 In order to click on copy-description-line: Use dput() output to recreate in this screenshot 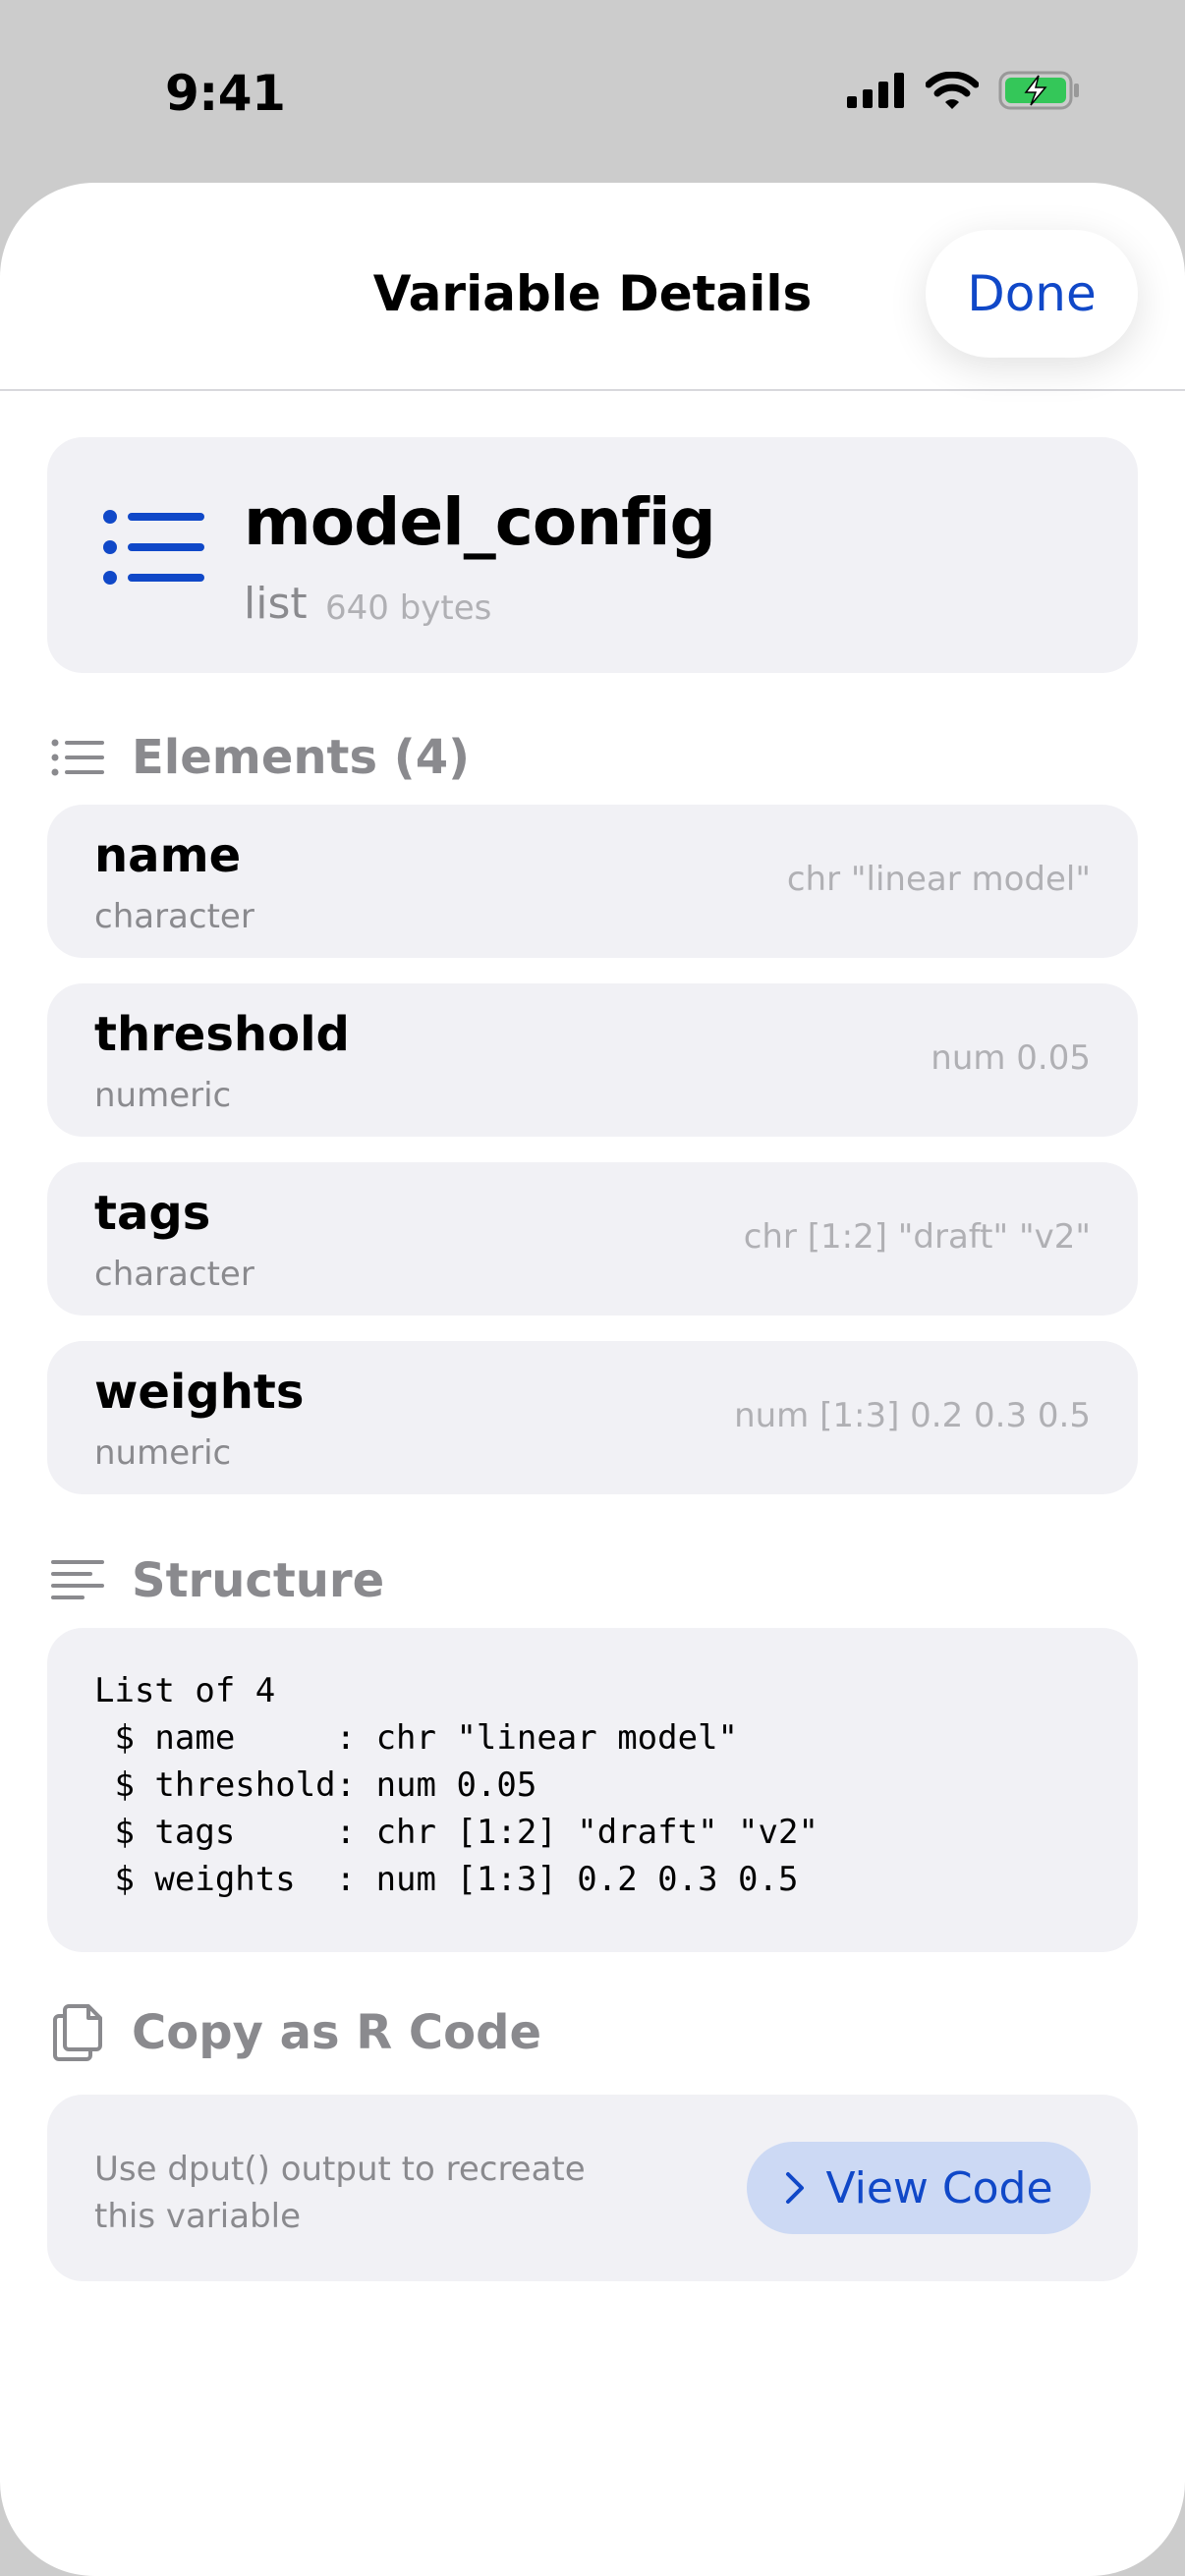, I will do `click(340, 2169)`.